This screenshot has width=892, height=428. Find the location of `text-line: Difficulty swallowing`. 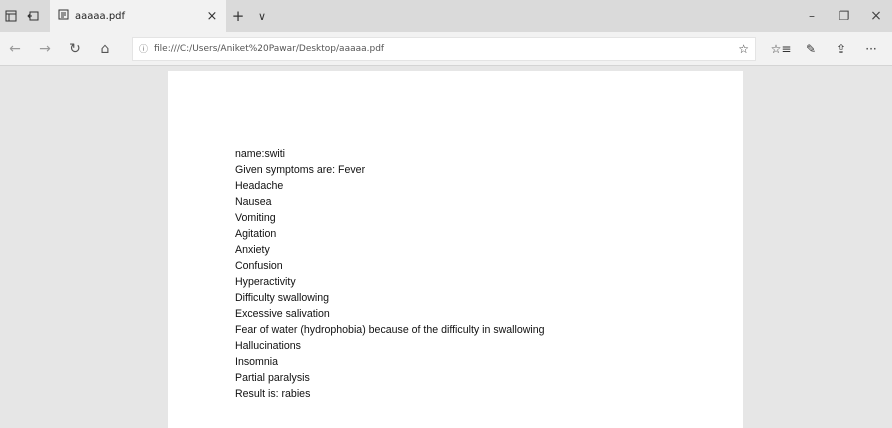

text-line: Difficulty swallowing is located at coordinates (282, 298).